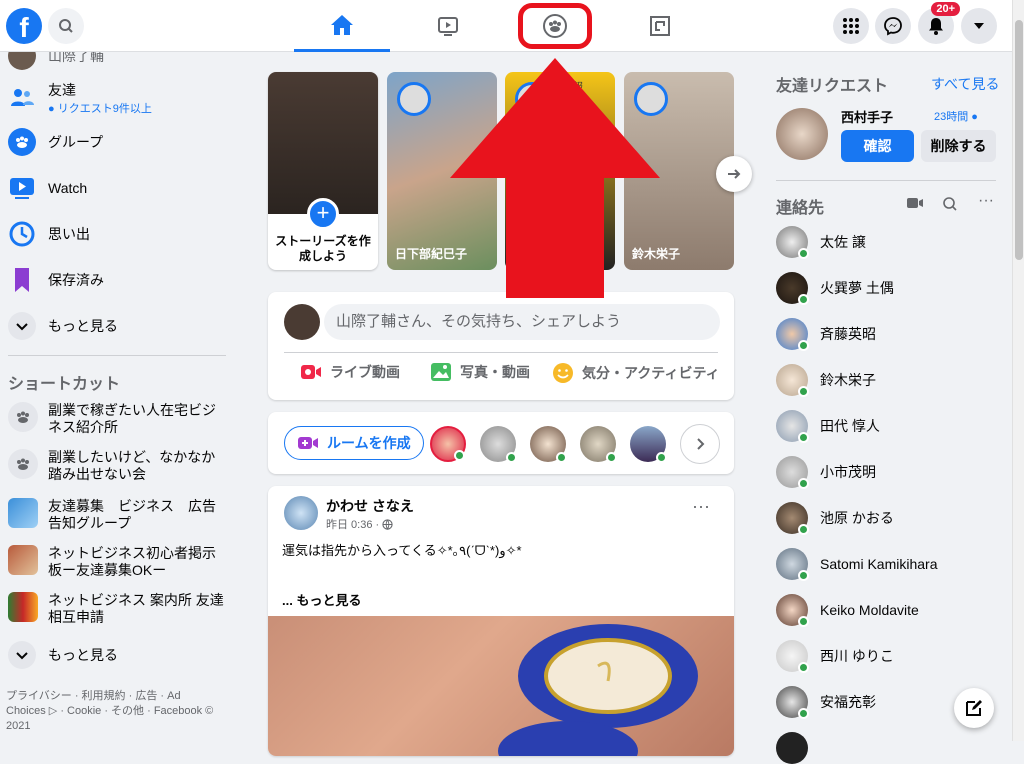 Image resolution: width=1024 pixels, height=764 pixels. What do you see at coordinates (734, 174) in the screenshot?
I see `stories-next-button` at bounding box center [734, 174].